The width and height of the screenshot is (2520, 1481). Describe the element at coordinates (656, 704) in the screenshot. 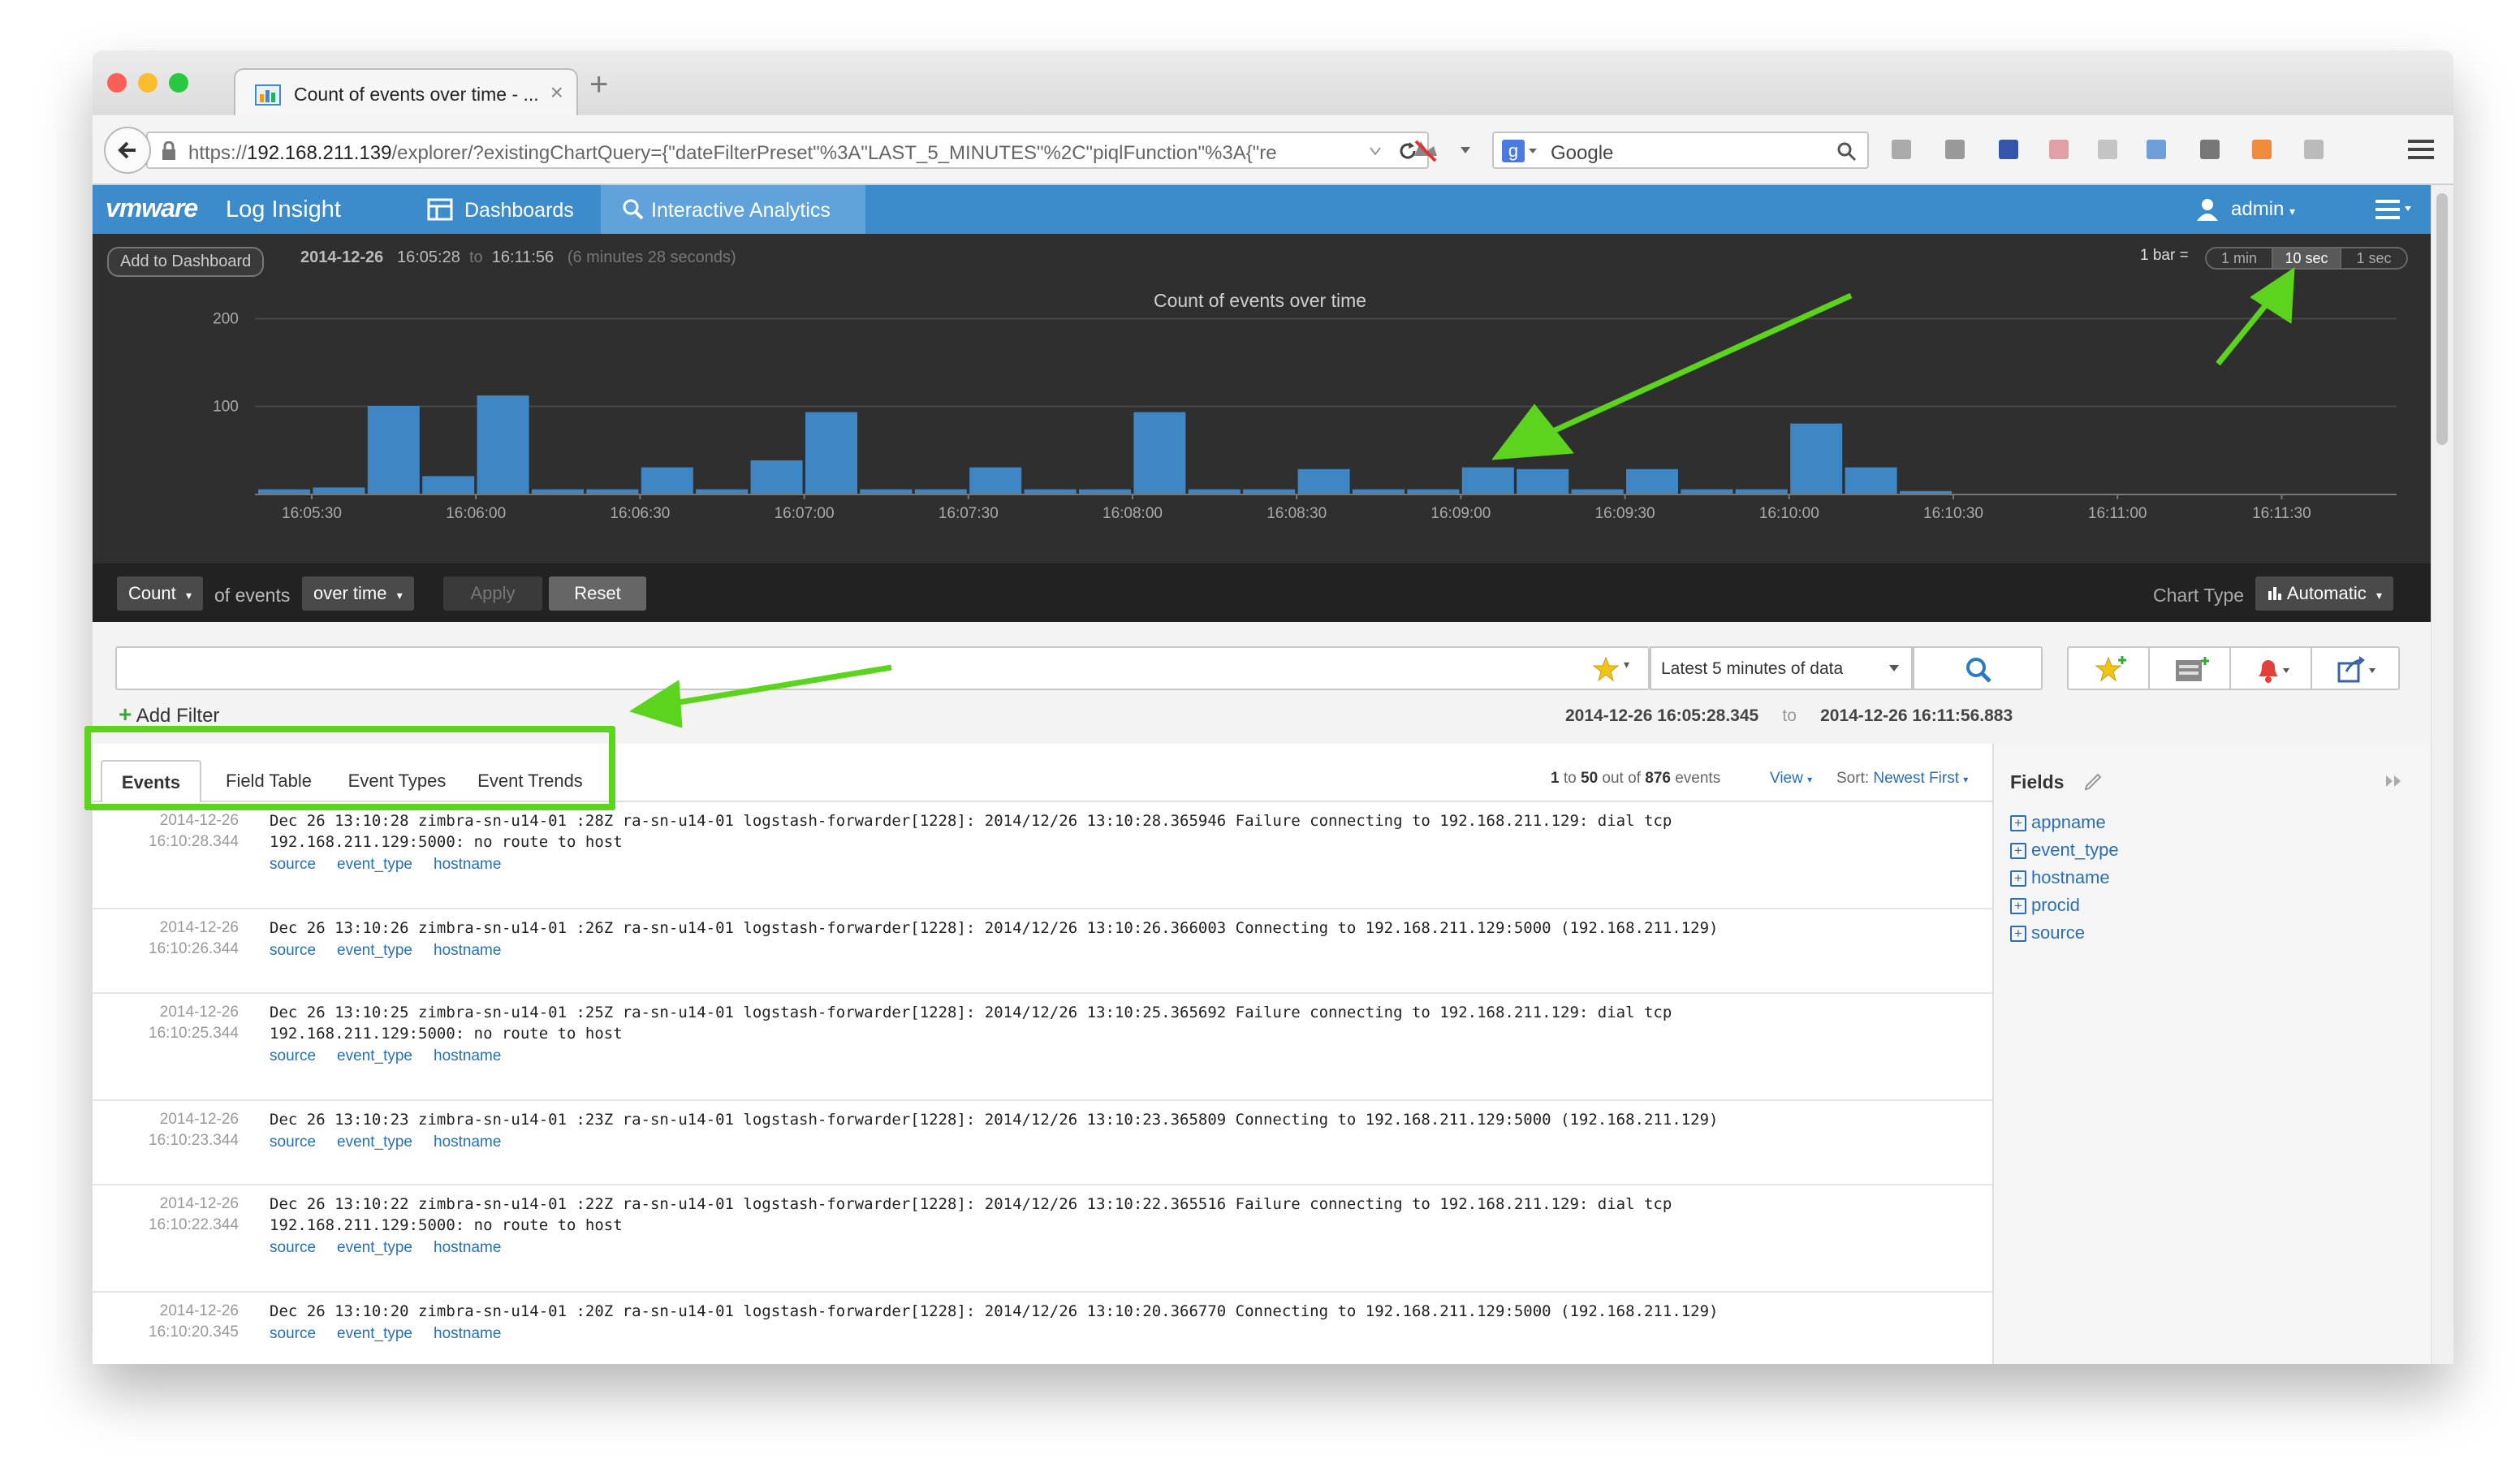

I see `tabs-arrow-head` at that location.